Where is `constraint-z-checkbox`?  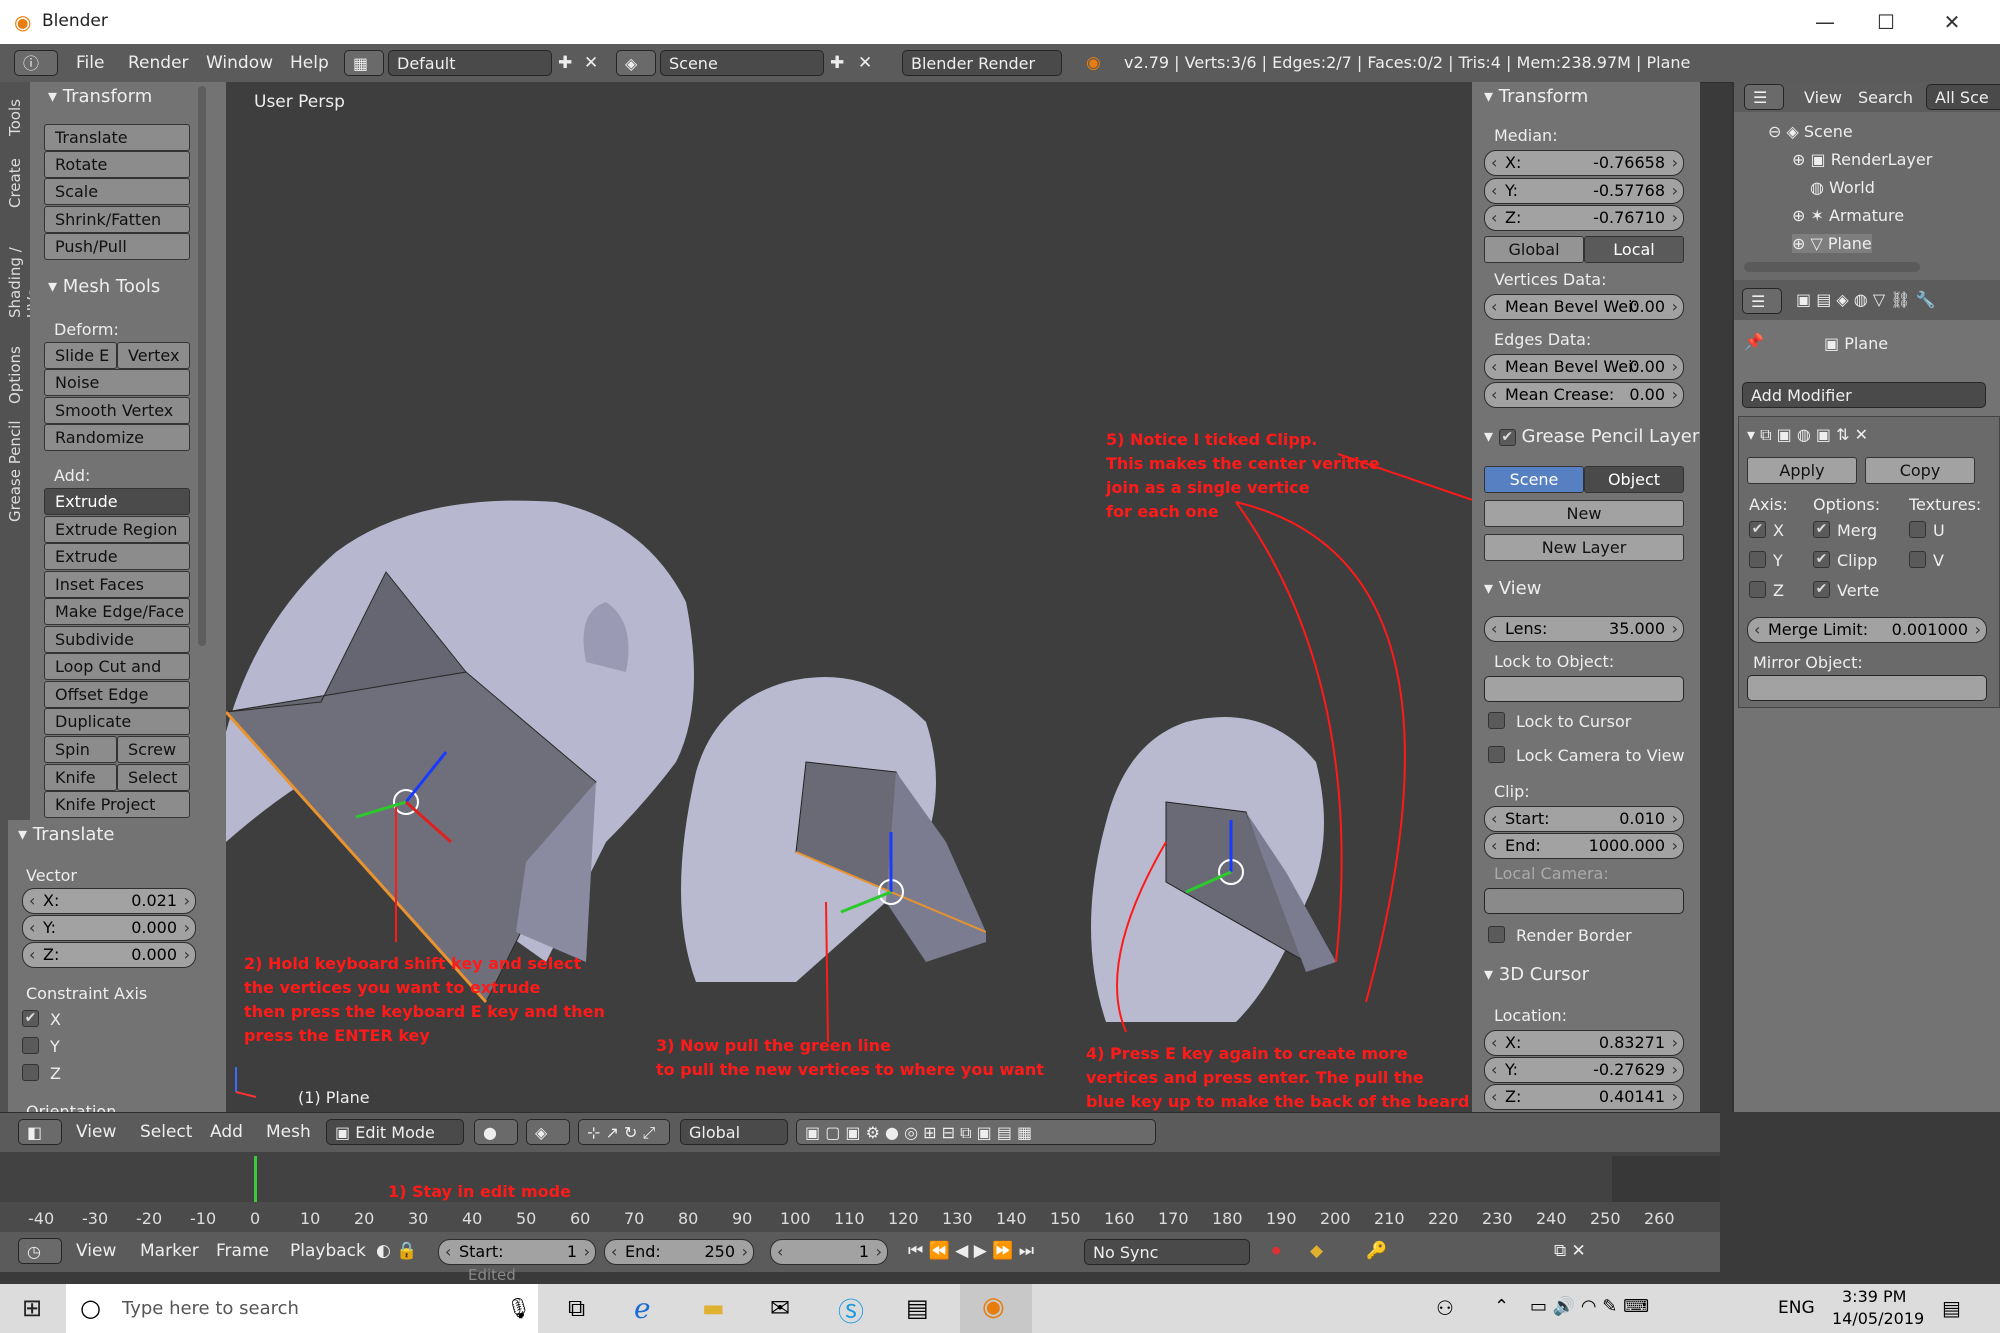 constraint-z-checkbox is located at coordinates (30, 1072).